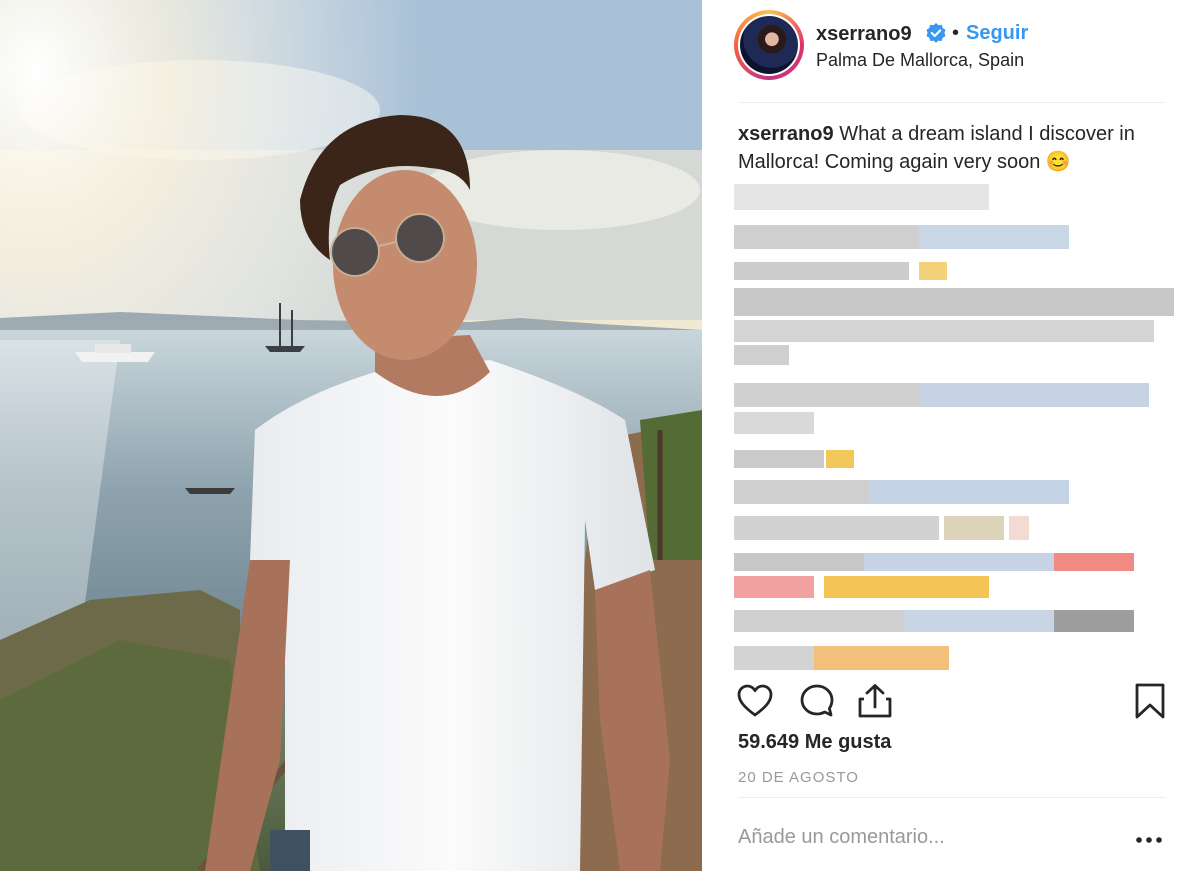 Image resolution: width=1200 pixels, height=871 pixels. I want to click on more-options-icon, so click(1149, 840).